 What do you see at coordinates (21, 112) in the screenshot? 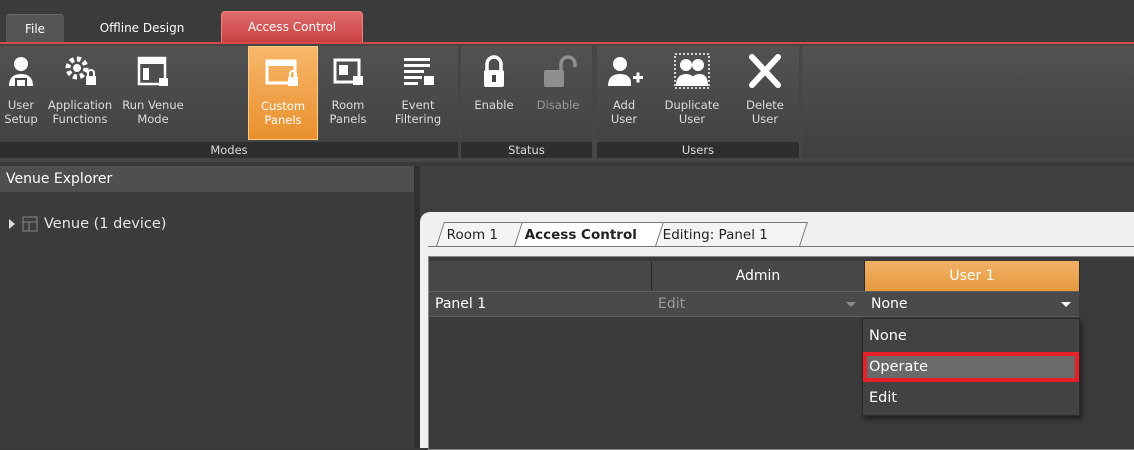
I see `user-setup-label: User Setup` at bounding box center [21, 112].